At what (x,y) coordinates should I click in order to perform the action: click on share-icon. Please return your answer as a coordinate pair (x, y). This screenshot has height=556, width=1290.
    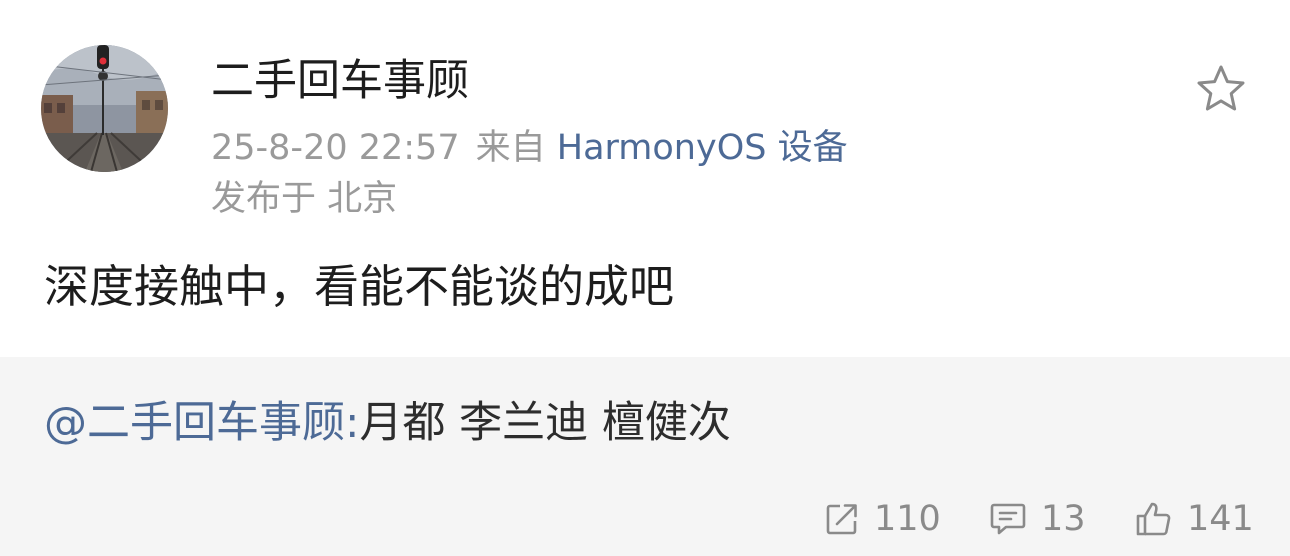
    Looking at the image, I should click on (841, 519).